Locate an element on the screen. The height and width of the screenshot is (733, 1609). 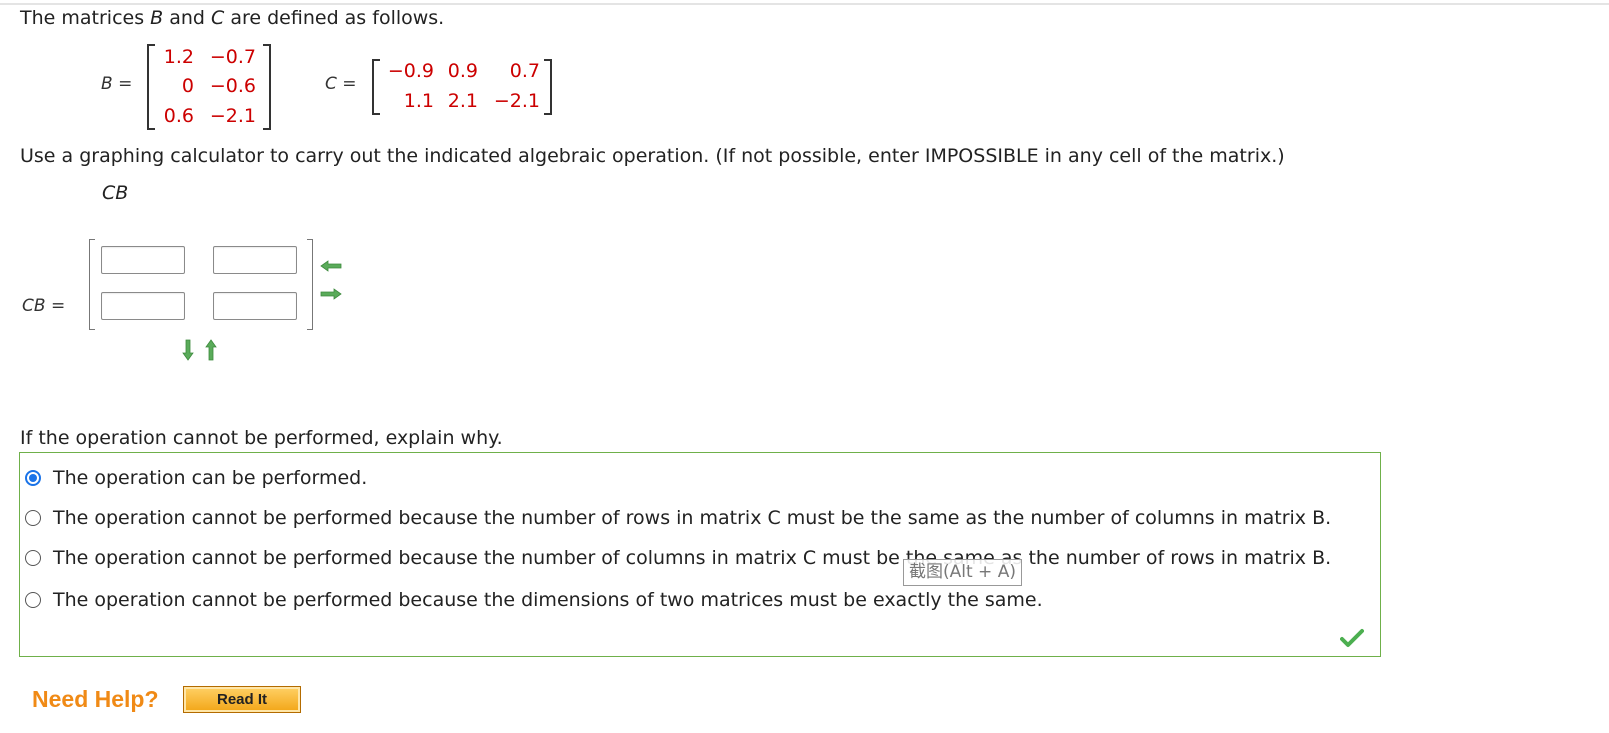
read-it-button: Read It is located at coordinates (242, 699).